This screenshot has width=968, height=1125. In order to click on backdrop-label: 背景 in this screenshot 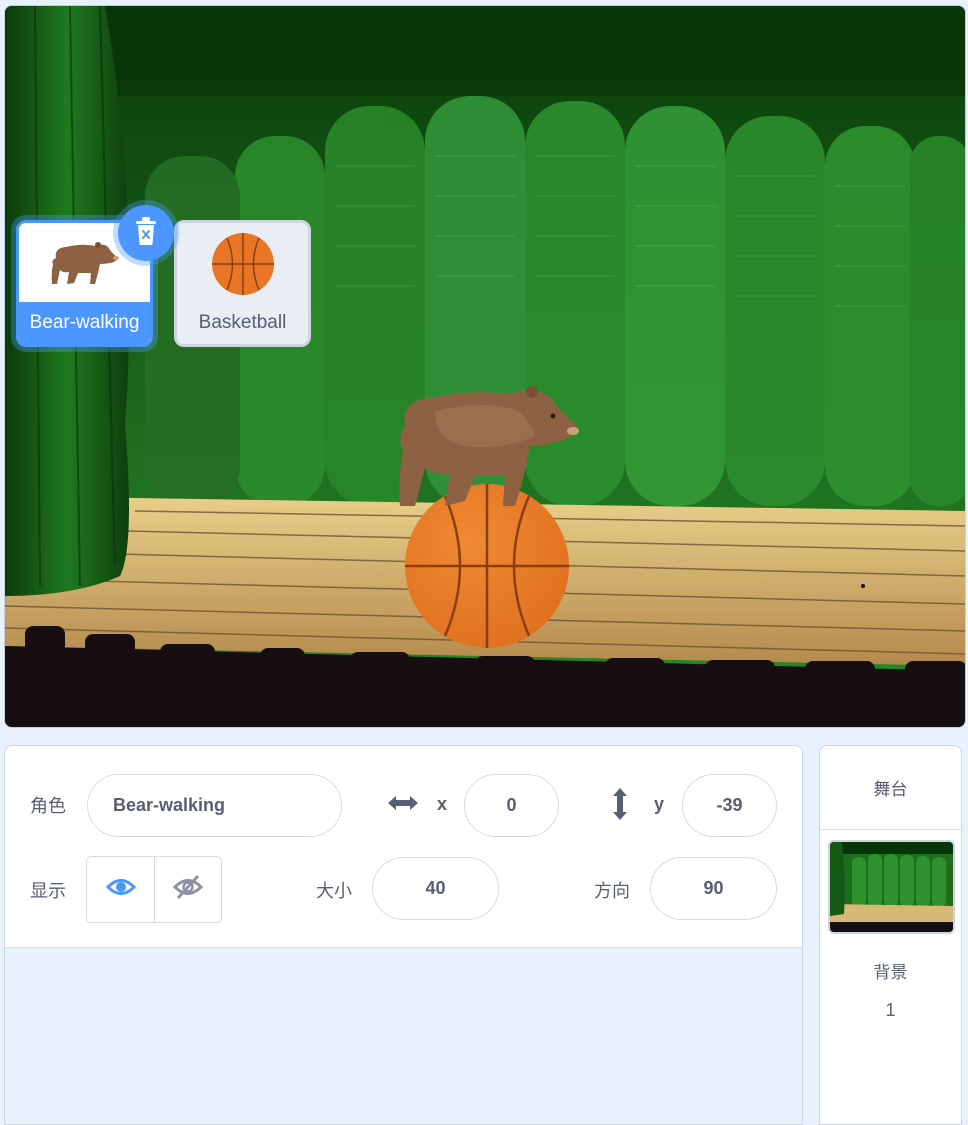, I will do `click(890, 973)`.